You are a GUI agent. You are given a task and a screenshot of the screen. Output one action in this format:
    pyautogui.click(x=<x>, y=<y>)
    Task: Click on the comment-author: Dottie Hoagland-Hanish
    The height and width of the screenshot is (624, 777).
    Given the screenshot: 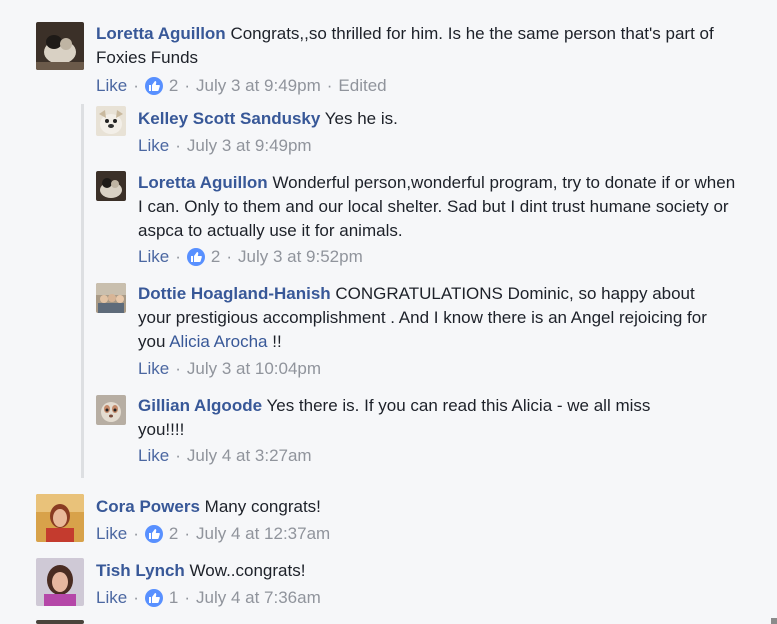 What is the action you would take?
    pyautogui.click(x=234, y=293)
    